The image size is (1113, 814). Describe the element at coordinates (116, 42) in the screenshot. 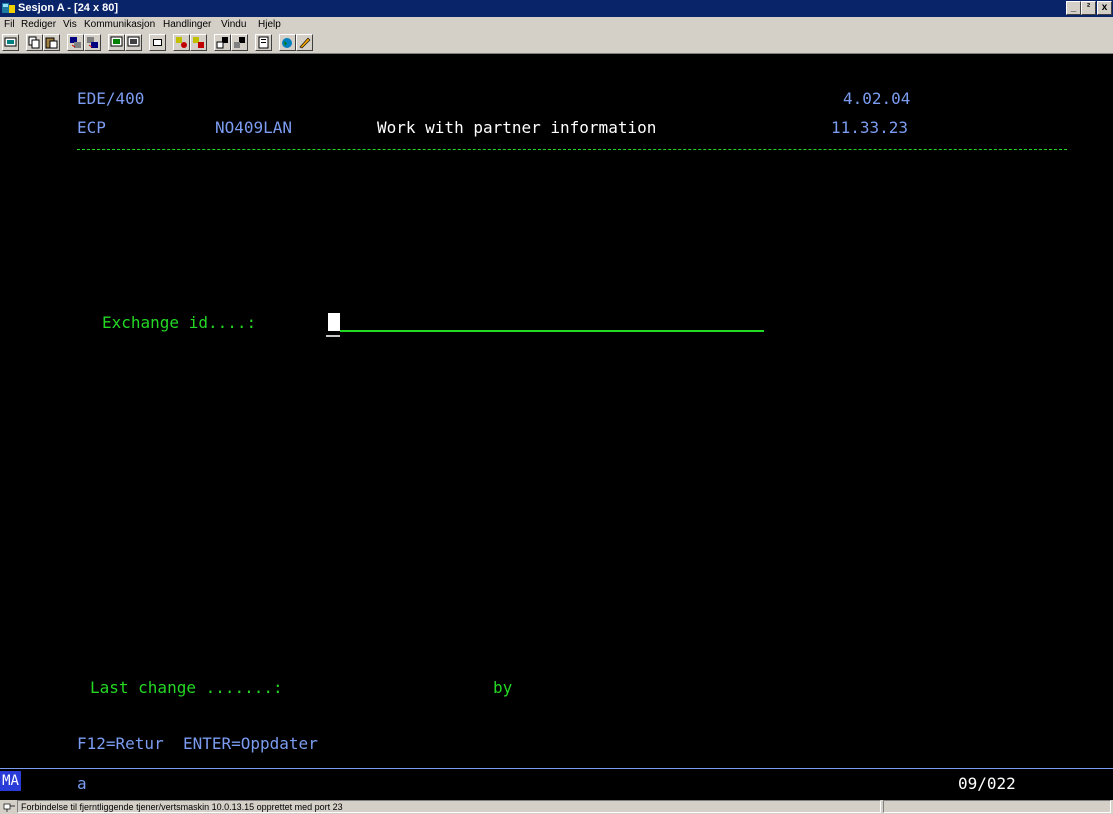

I see `display-icon` at that location.